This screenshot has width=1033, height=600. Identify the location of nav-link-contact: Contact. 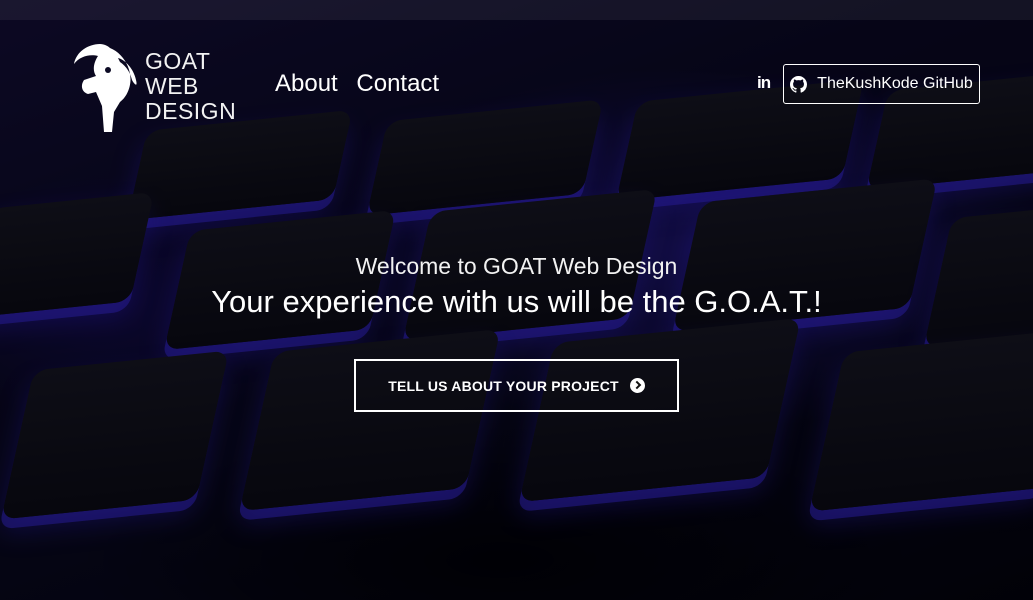
(397, 83).